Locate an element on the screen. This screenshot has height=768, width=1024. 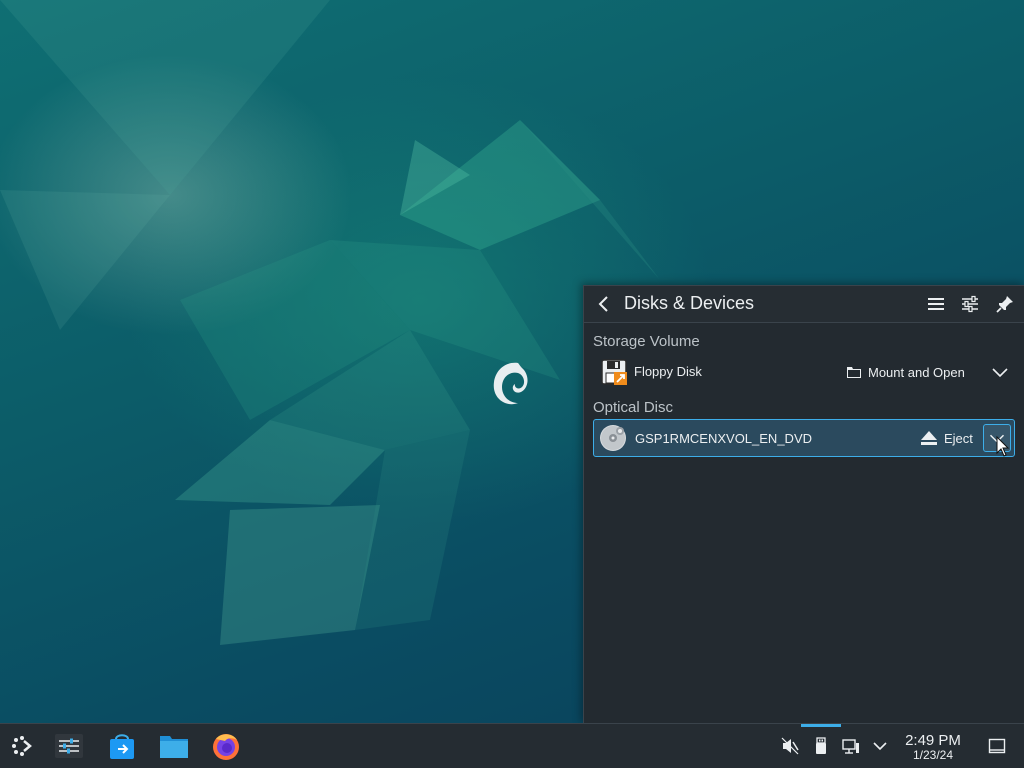
taskbar: 2:49 PM 1/23/24 is located at coordinates (512, 745).